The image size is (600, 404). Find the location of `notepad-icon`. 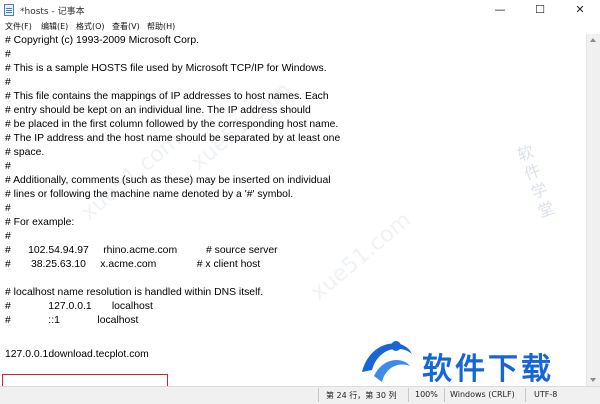

notepad-icon is located at coordinates (9, 10).